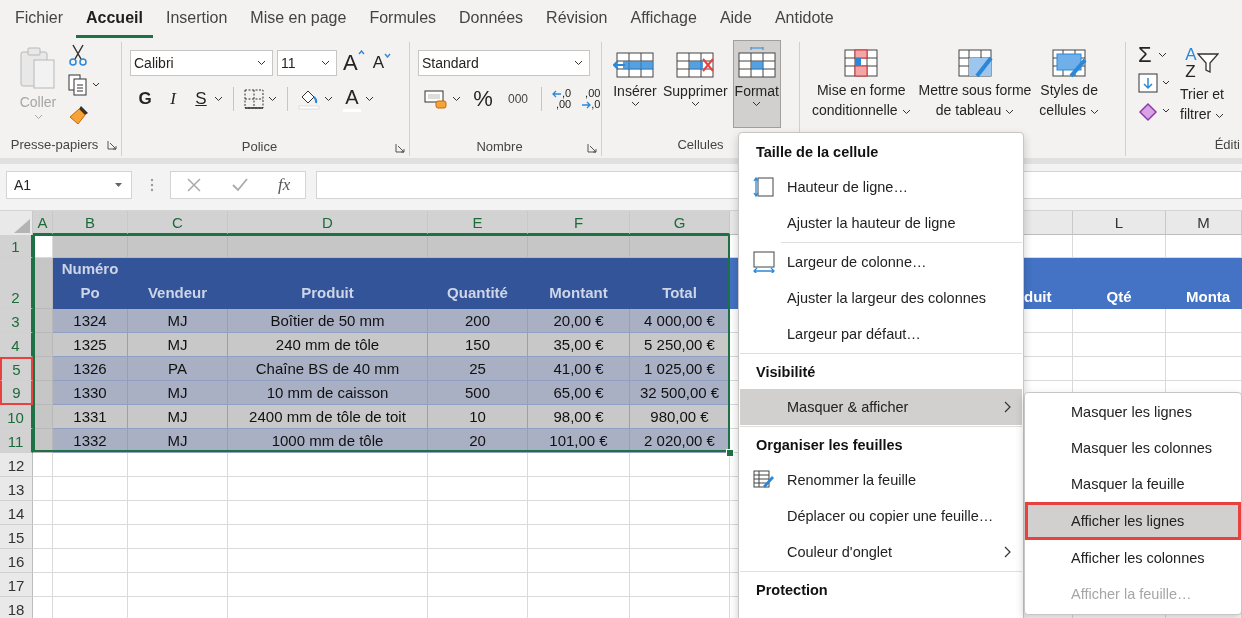 The image size is (1242, 618). What do you see at coordinates (178, 369) in the screenshot?
I see `table-cell: PA` at bounding box center [178, 369].